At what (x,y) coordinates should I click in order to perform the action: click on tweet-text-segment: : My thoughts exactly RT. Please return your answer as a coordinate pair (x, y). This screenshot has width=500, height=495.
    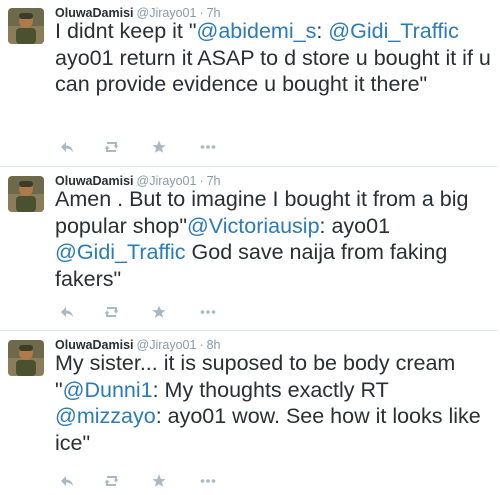
    Looking at the image, I should click on (270, 389).